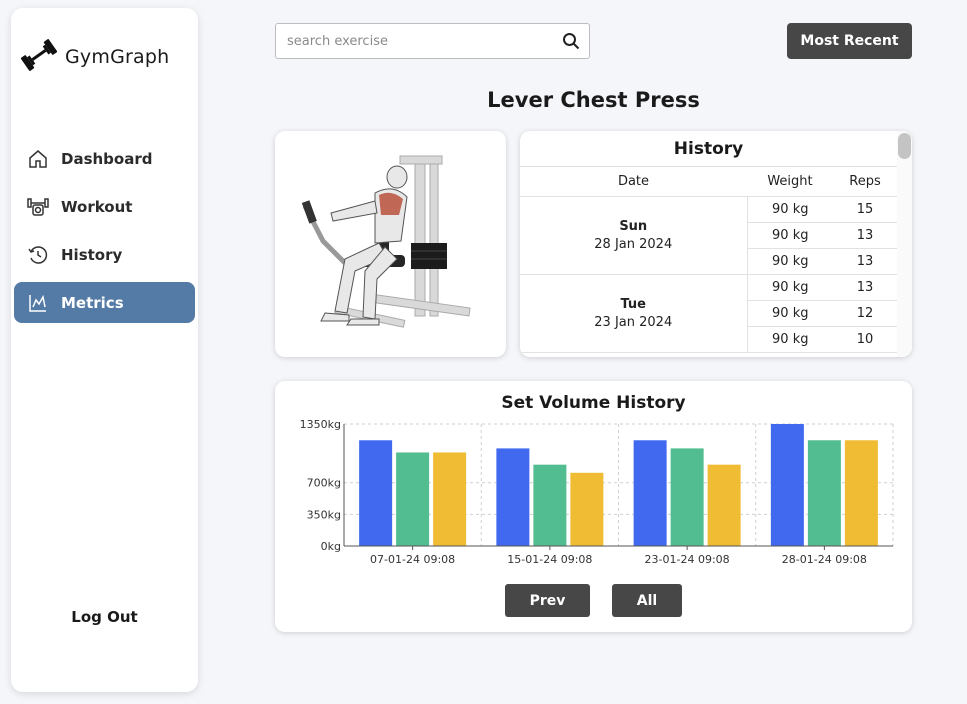  What do you see at coordinates (117, 57) in the screenshot?
I see `app-name: GymGraph` at bounding box center [117, 57].